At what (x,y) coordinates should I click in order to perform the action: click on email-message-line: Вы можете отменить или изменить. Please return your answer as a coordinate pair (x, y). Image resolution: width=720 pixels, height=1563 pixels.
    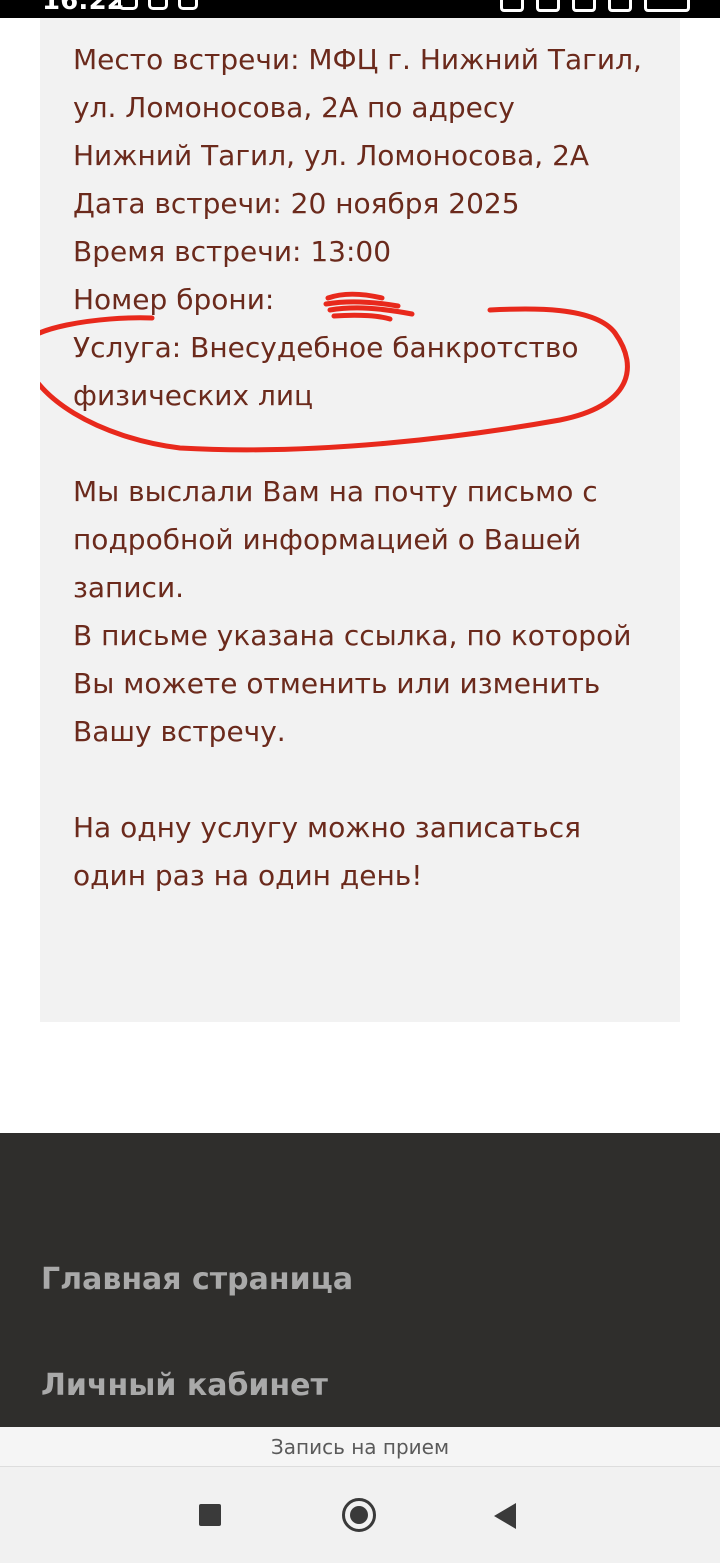
    Looking at the image, I should click on (337, 683).